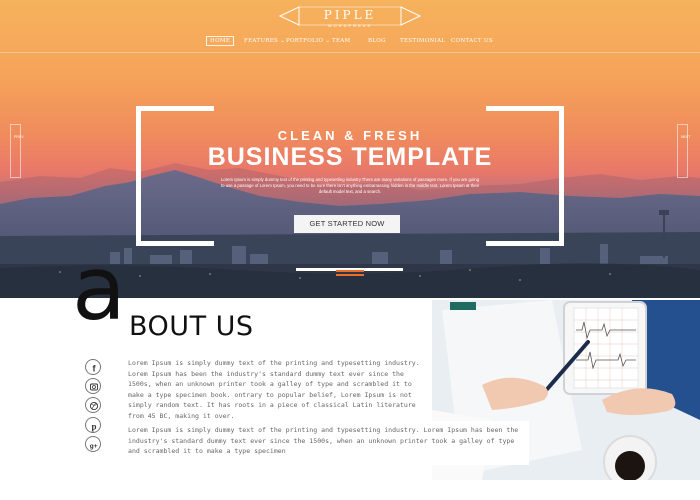 The image size is (700, 500). I want to click on nav-item-team: TEAM, so click(341, 41).